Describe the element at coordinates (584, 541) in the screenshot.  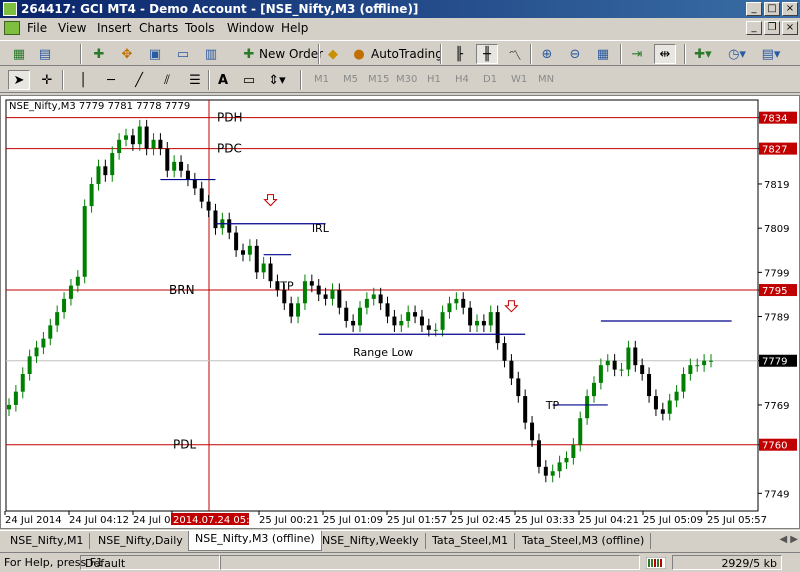
I see `tab-tata-steel-m3-offline: Tata_Steel,M3 (offline)` at that location.